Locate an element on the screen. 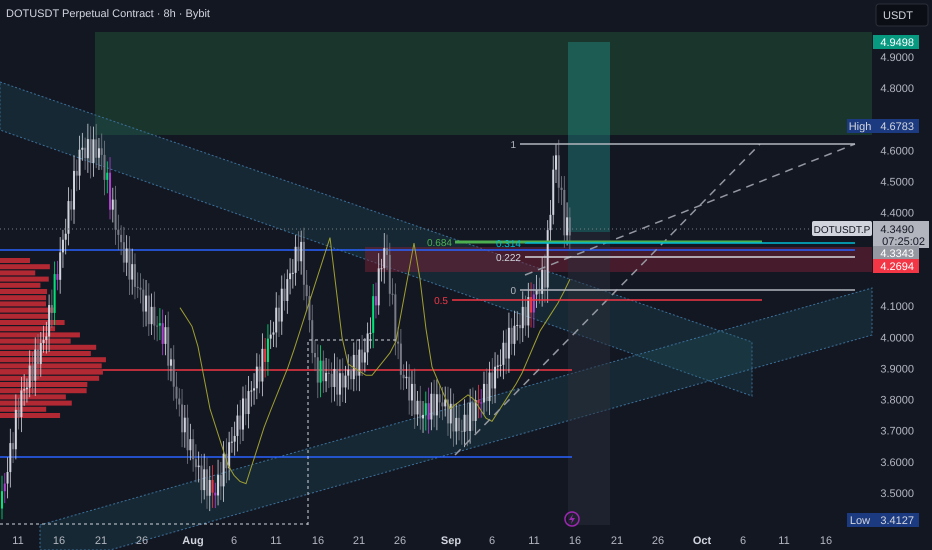  price-tag: 3.4127 is located at coordinates (896, 520).